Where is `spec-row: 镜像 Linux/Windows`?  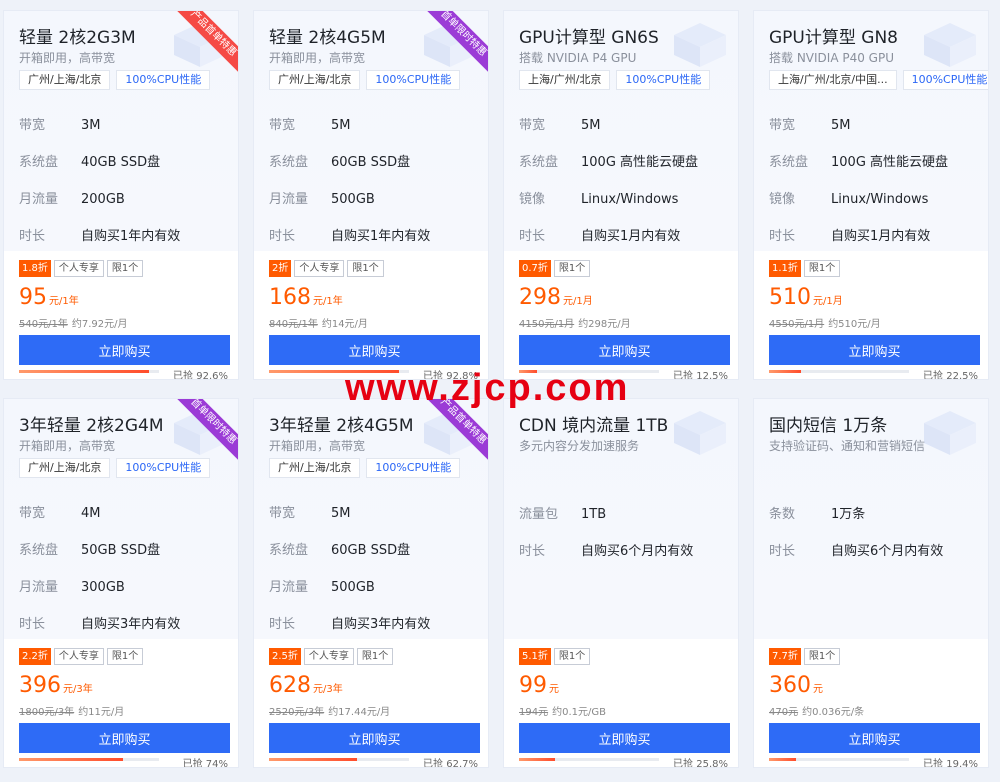 spec-row: 镜像 Linux/Windows is located at coordinates (624, 200).